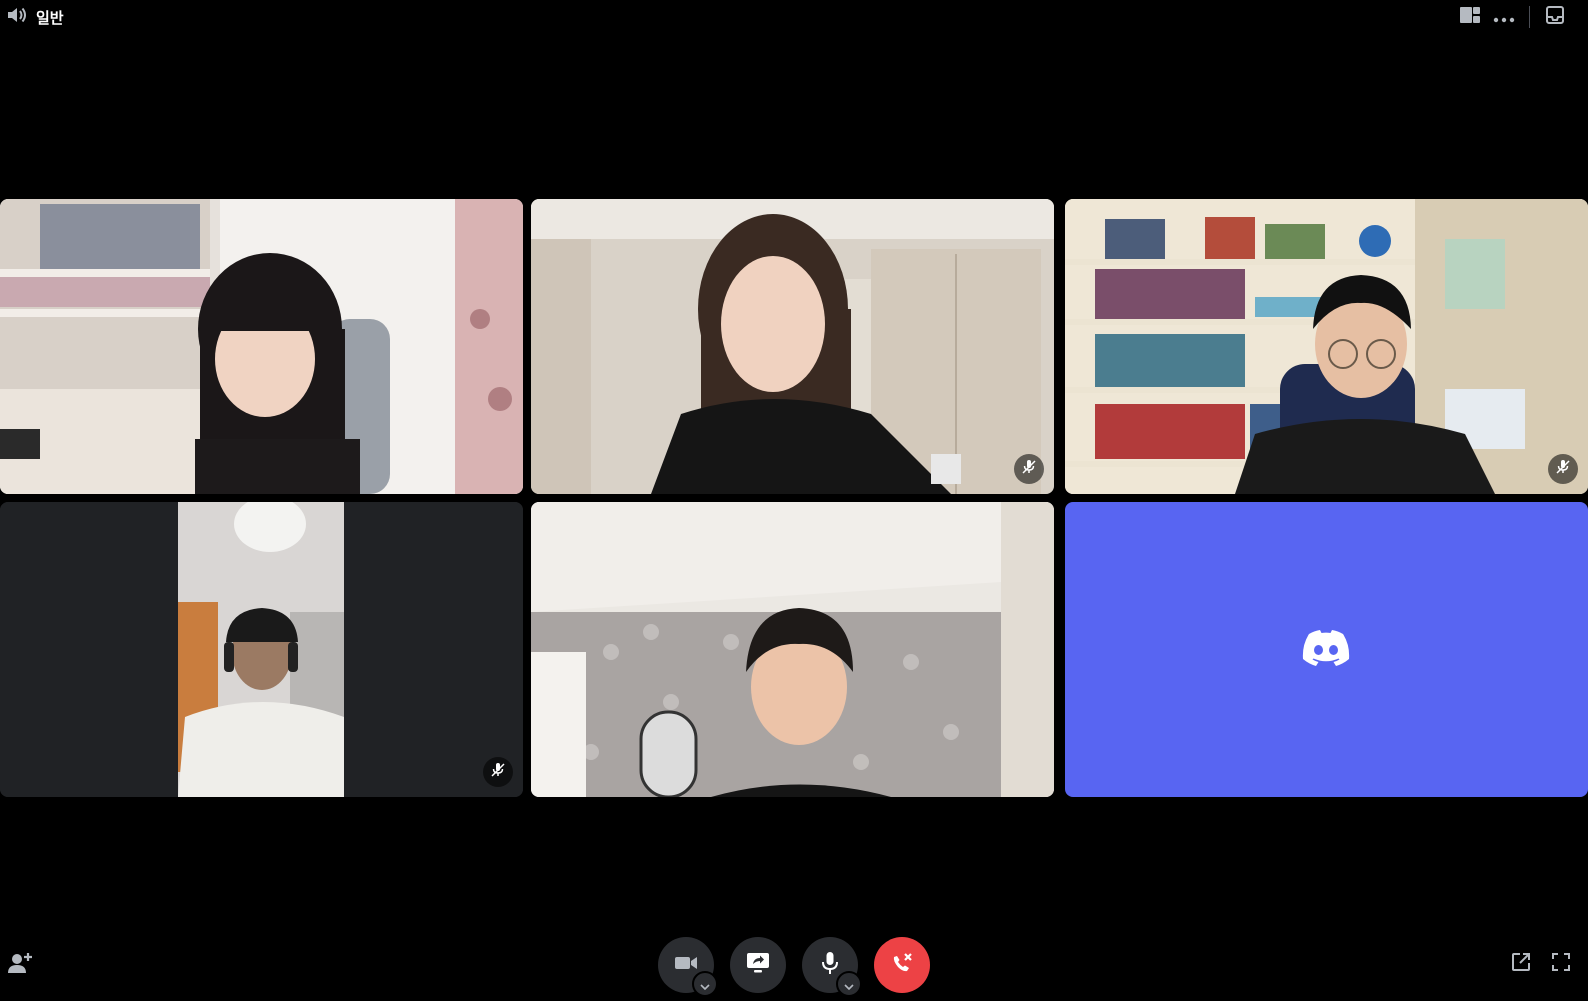 The image size is (1588, 1001). I want to click on inbox-button, so click(1555, 17).